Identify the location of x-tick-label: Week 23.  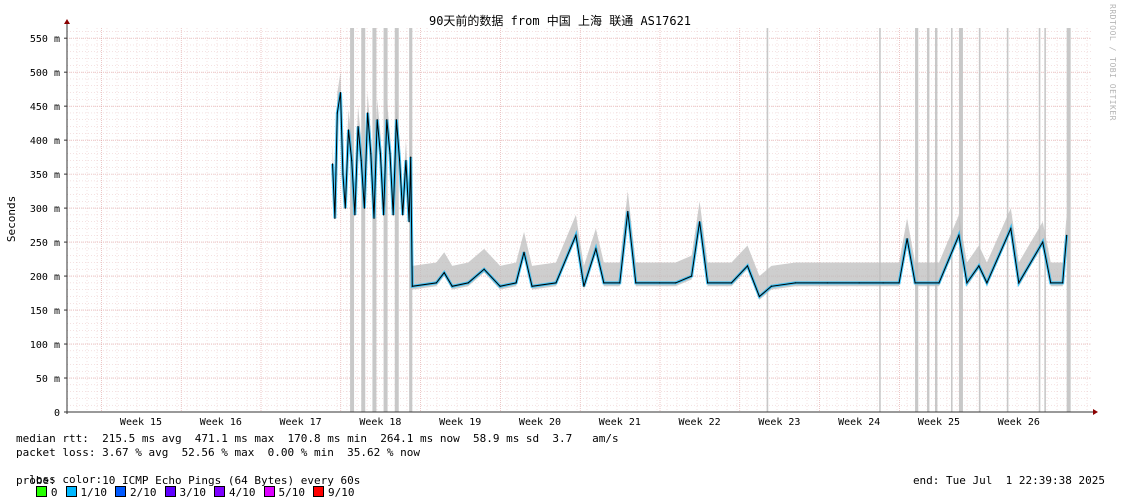
(779, 422).